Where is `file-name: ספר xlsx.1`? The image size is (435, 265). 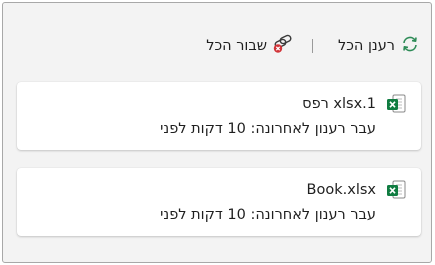 file-name: ספר xlsx.1 is located at coordinates (339, 104).